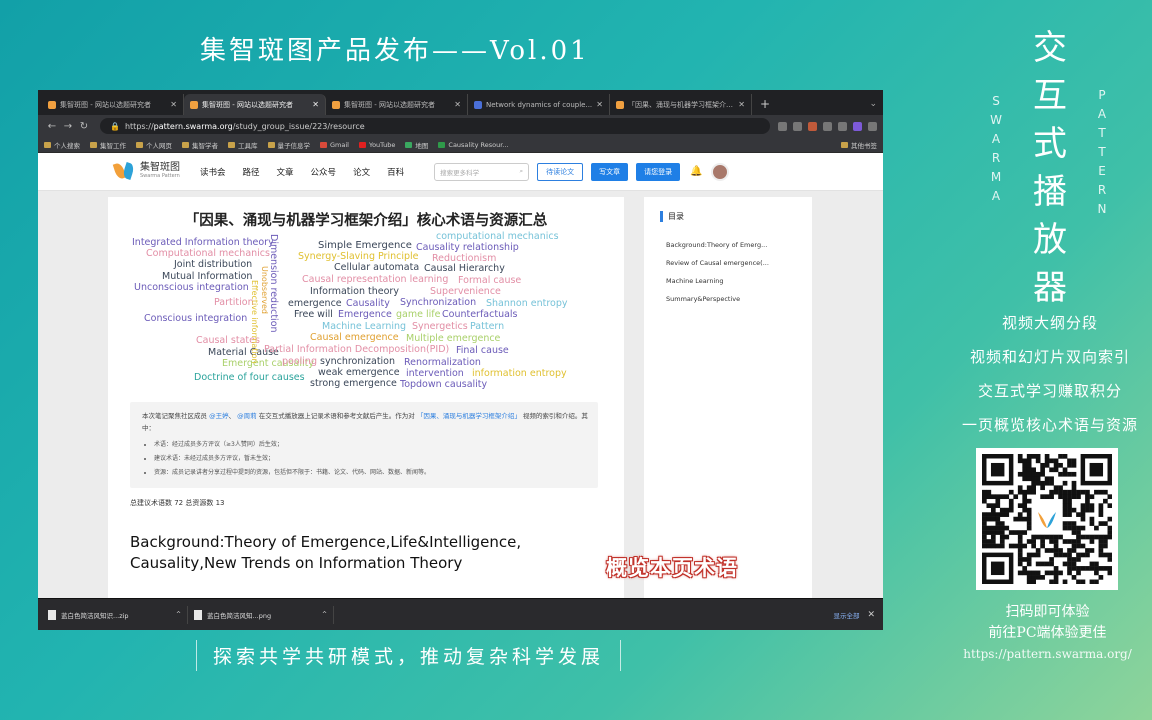  What do you see at coordinates (285, 172) in the screenshot?
I see `nav-item-articles: 文章` at bounding box center [285, 172].